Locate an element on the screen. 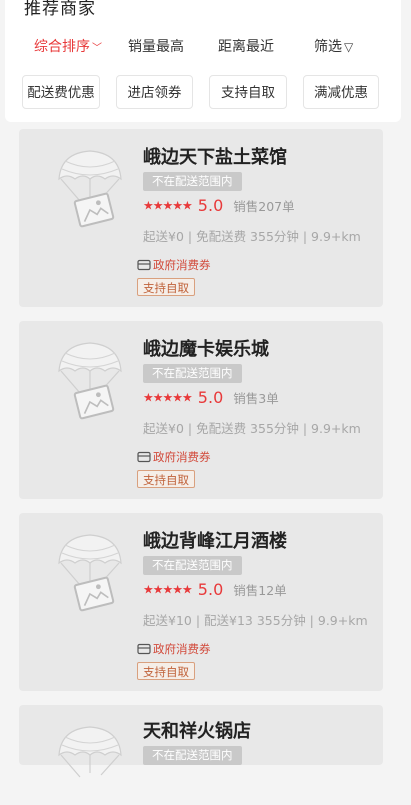  store-card: 天和祥火锅店 不在配送范围内 is located at coordinates (201, 741).